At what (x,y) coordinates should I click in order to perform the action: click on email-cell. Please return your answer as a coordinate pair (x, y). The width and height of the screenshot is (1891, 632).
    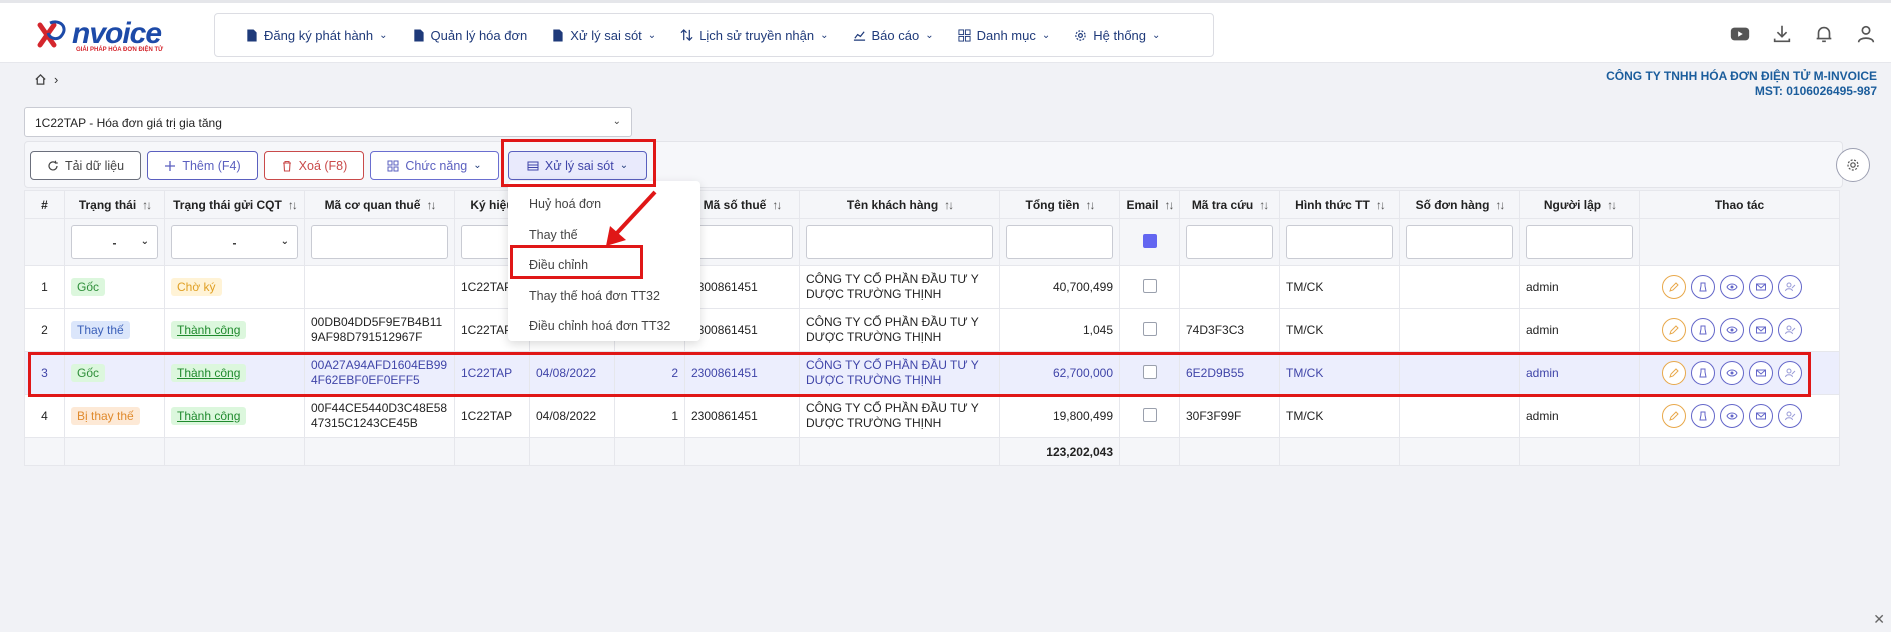
    Looking at the image, I should click on (1149, 330).